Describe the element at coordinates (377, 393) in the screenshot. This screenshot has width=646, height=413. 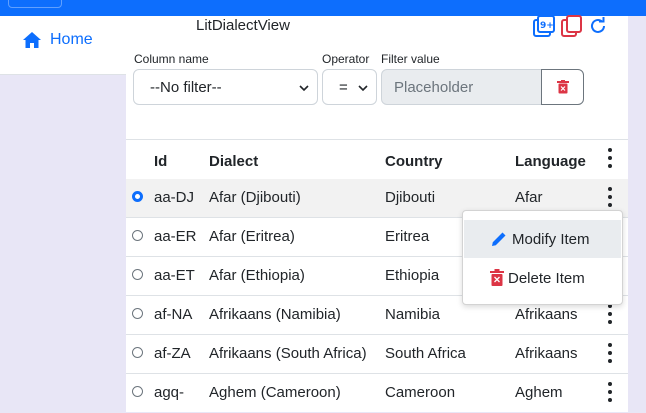
I see `table-row: agq- Aghem (Cameroon) Cameroon Aghem` at that location.